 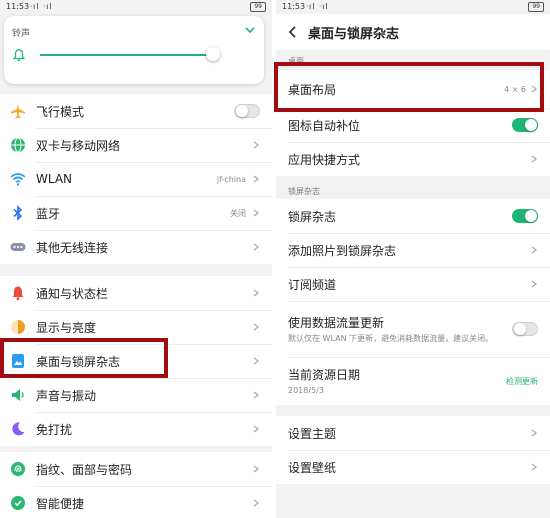 What do you see at coordinates (18, 179) in the screenshot?
I see `wifi-icon` at bounding box center [18, 179].